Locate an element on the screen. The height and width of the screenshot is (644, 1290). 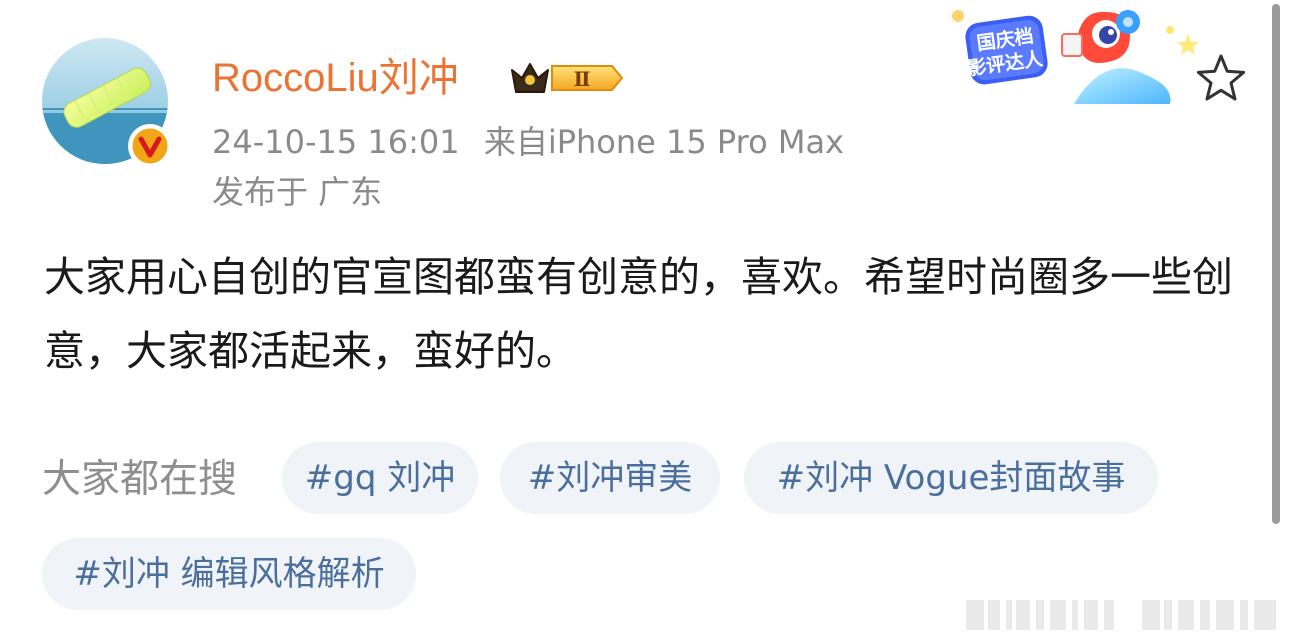
username: RoccoLiu刘冲 is located at coordinates (335, 78).